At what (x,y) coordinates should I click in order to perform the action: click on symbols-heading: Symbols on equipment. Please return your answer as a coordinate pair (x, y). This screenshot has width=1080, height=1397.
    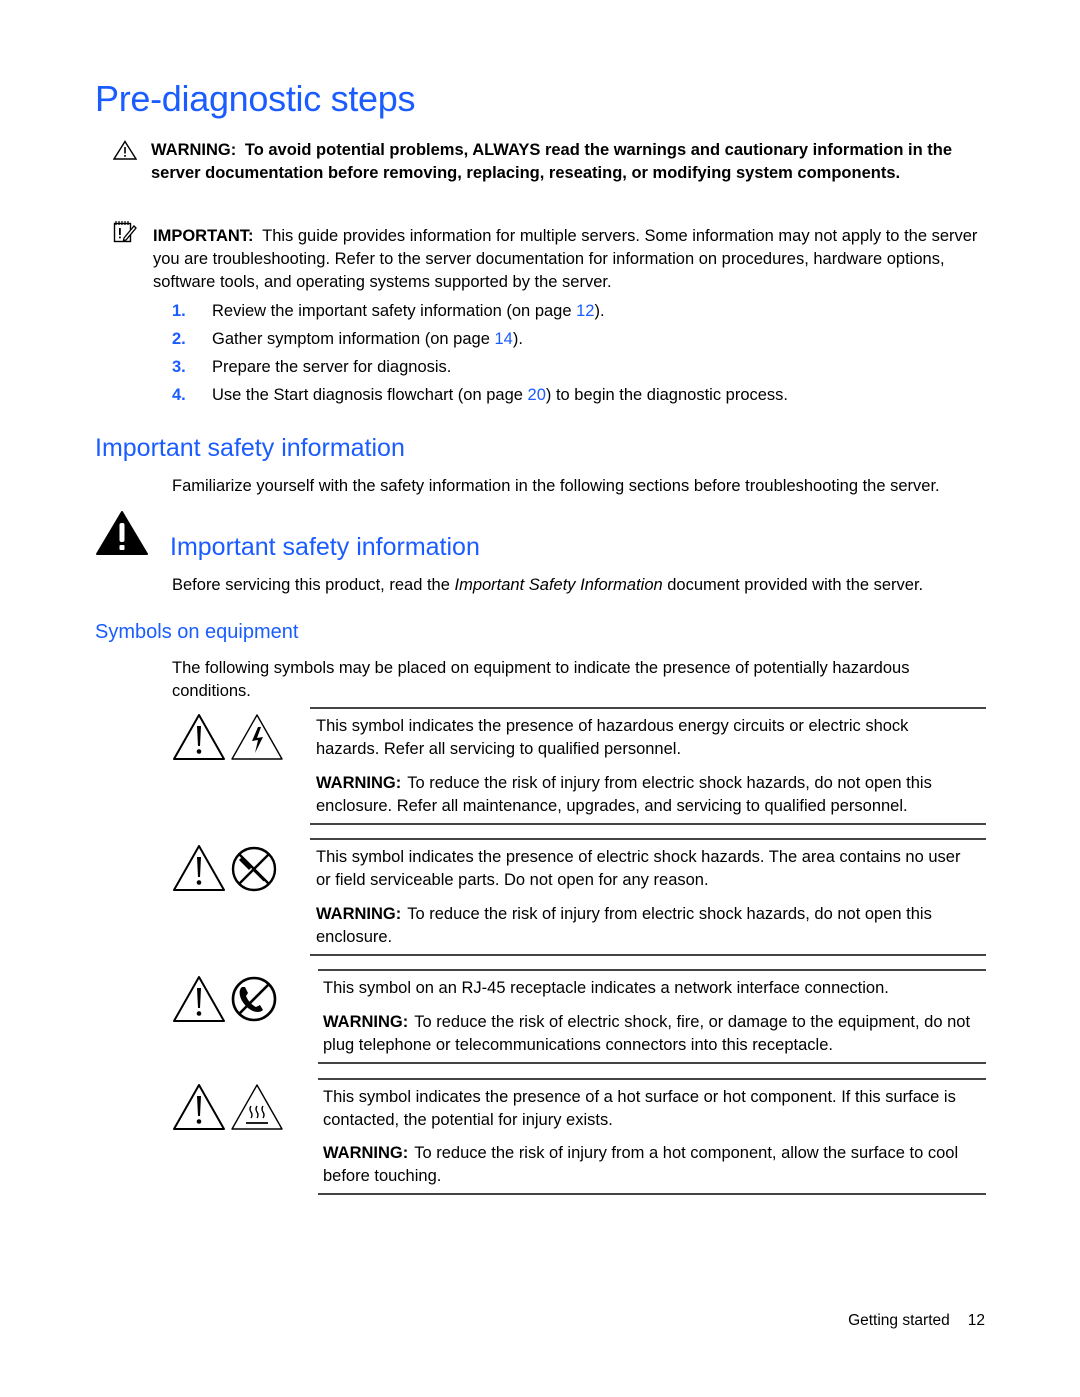
    Looking at the image, I should click on (197, 632).